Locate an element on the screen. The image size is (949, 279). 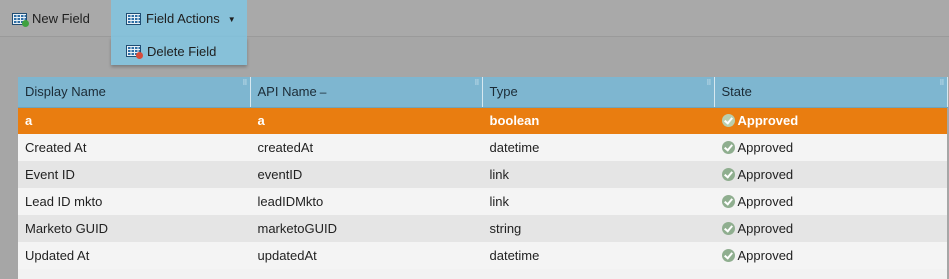
display-name-cell: Created At is located at coordinates (134, 147).